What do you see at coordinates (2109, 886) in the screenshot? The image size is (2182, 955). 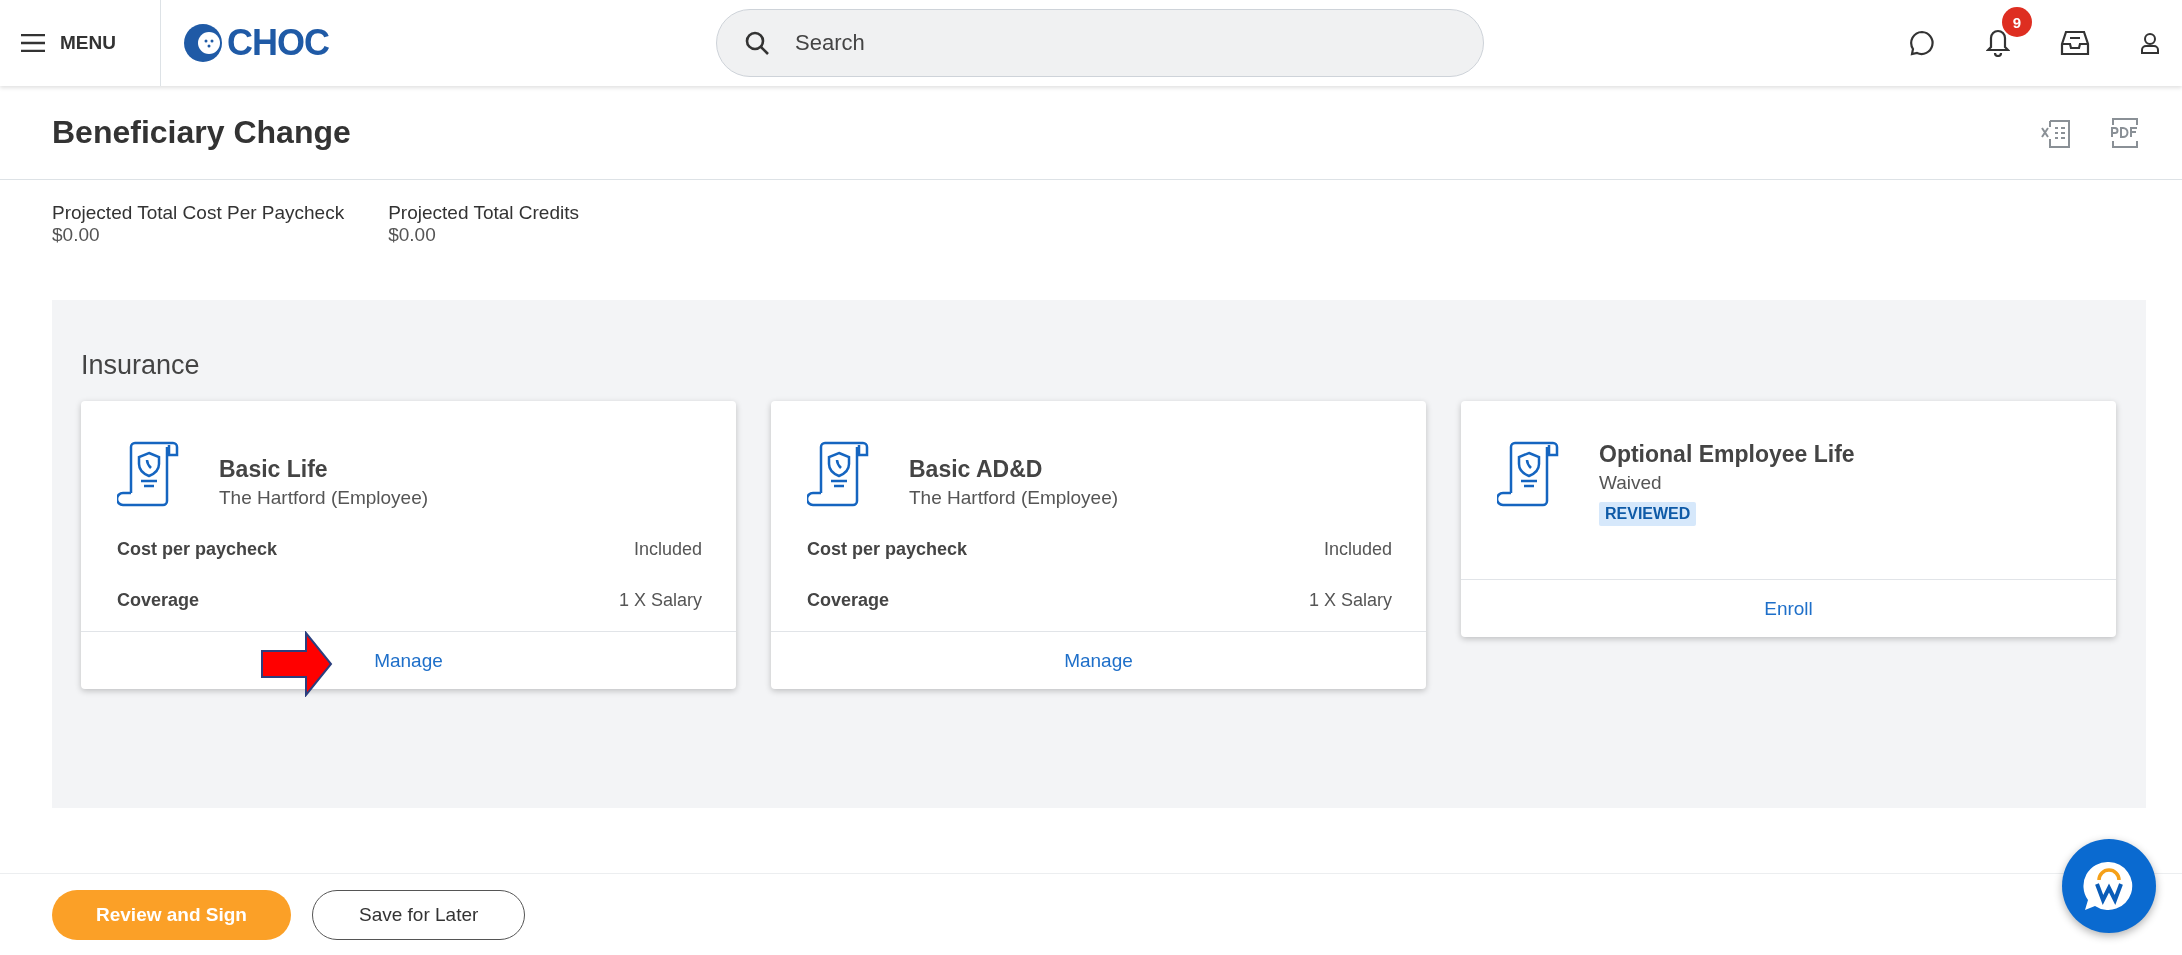 I see `assistant-chat-button` at bounding box center [2109, 886].